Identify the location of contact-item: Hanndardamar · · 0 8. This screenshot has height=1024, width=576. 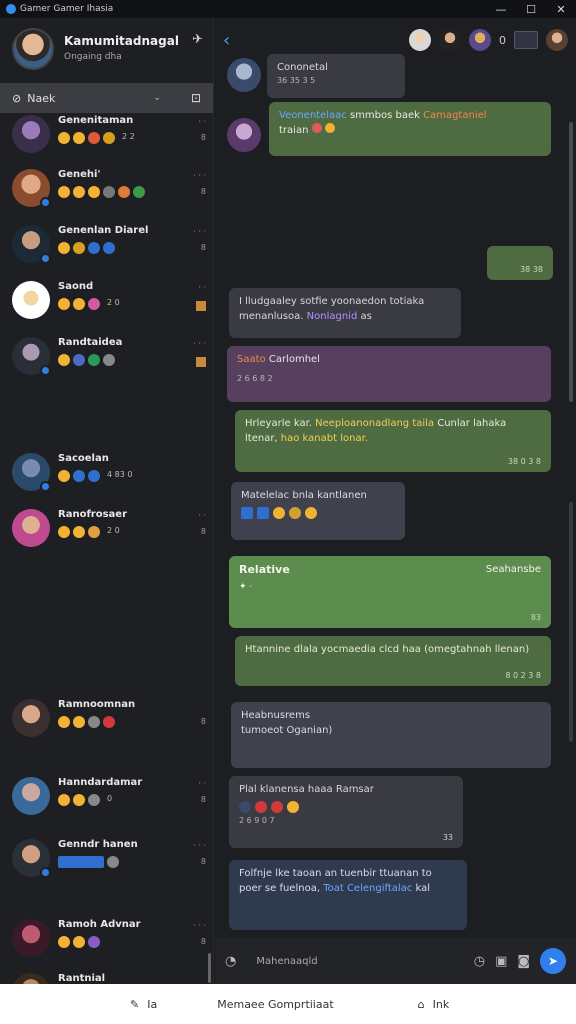
(106, 798).